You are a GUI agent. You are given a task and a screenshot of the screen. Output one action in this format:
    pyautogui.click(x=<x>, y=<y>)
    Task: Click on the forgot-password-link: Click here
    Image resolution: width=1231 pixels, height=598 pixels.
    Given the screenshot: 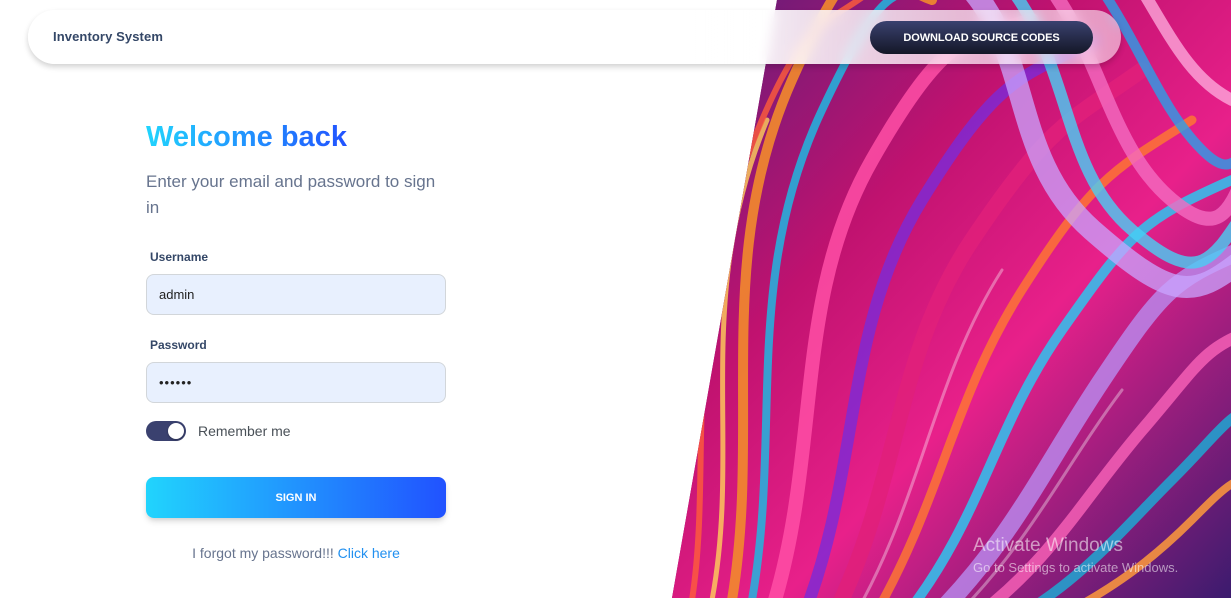 What is the action you would take?
    pyautogui.click(x=369, y=553)
    